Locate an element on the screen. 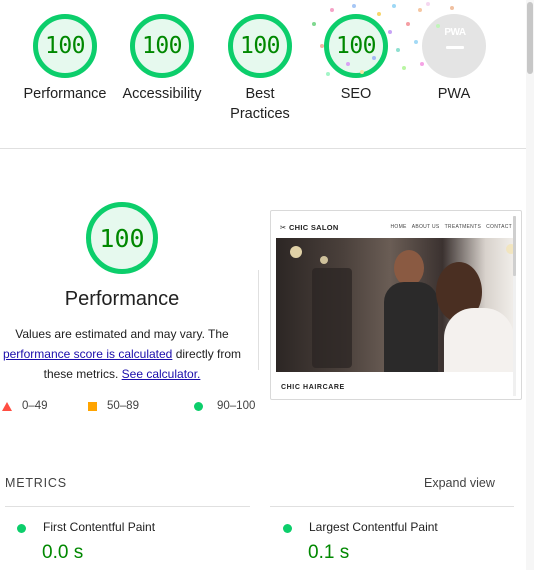 This screenshot has width=534, height=570. seo-score-ring: 100 is located at coordinates (356, 46).